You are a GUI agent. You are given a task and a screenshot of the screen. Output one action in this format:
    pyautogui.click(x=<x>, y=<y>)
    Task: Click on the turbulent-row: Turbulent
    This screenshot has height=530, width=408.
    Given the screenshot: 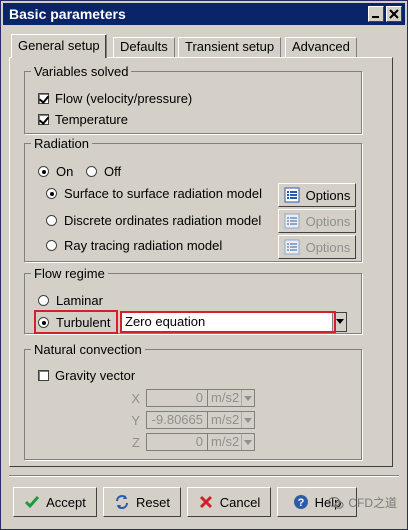 What is the action you would take?
    pyautogui.click(x=74, y=322)
    